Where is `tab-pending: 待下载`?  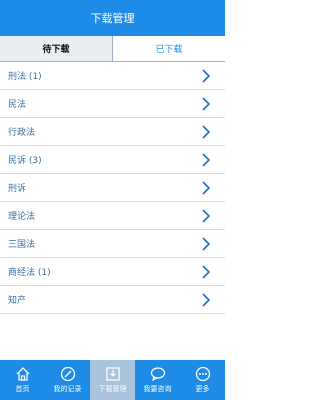 tab-pending: 待下载 is located at coordinates (56, 48).